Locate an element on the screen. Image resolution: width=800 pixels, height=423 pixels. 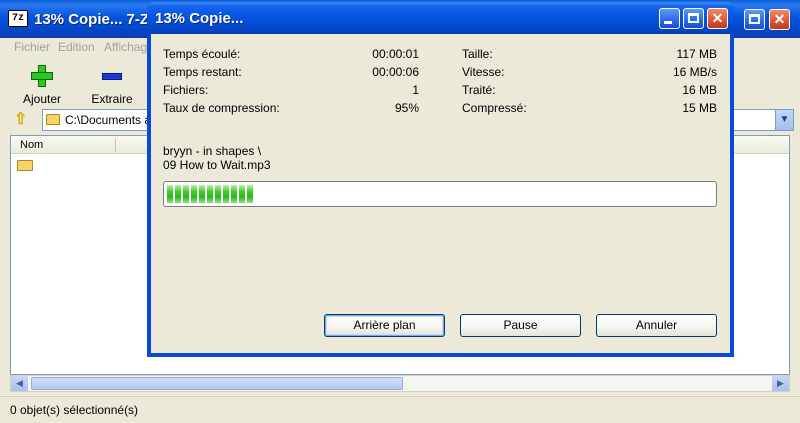
minimize-icon is located at coordinates (668, 22).